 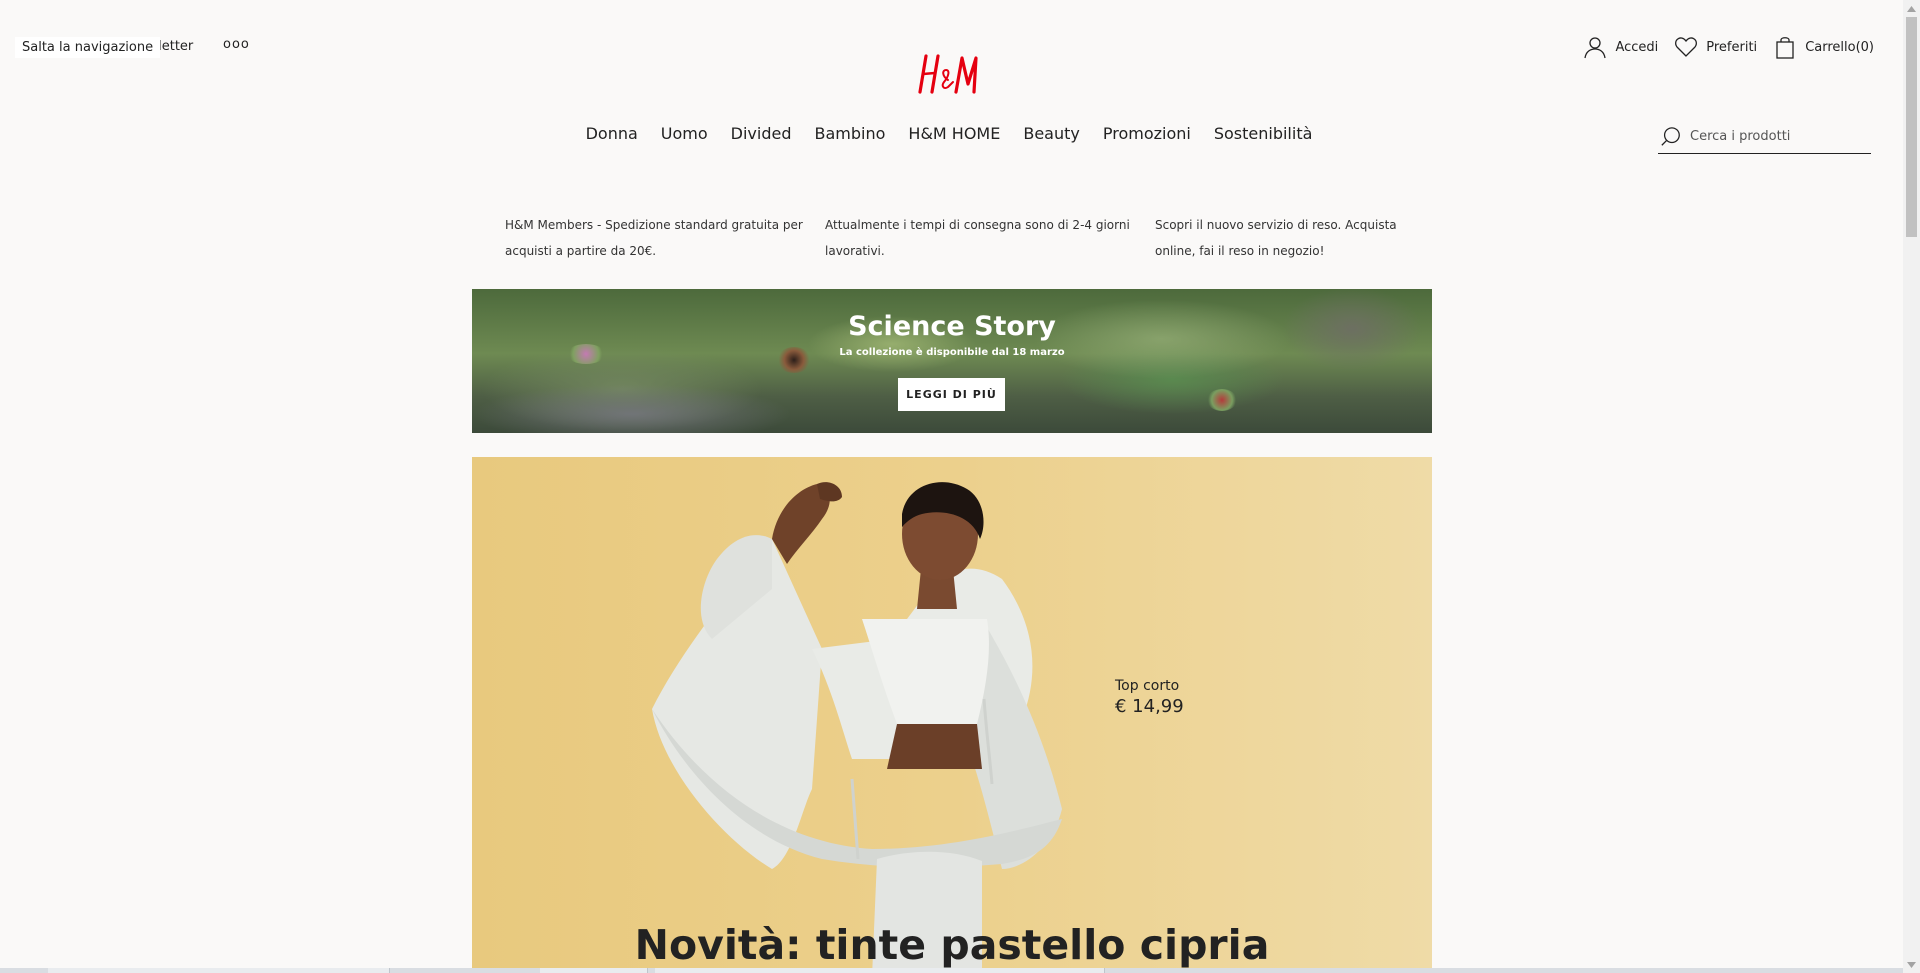 I want to click on nav-item-uomo: Uomo, so click(x=684, y=133).